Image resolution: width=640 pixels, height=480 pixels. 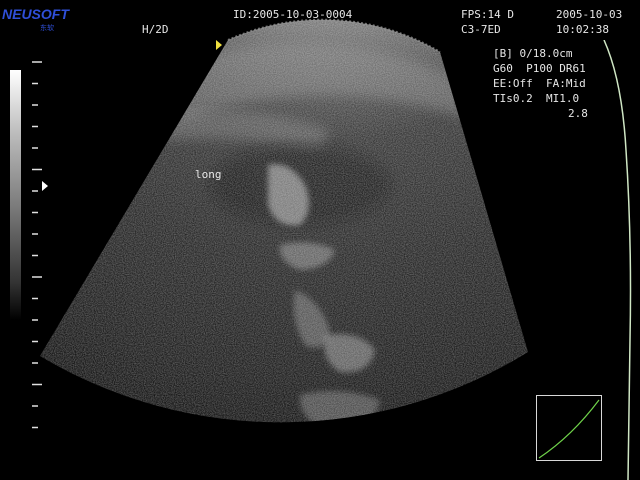 I want to click on depth-scale, so click(x=37, y=245).